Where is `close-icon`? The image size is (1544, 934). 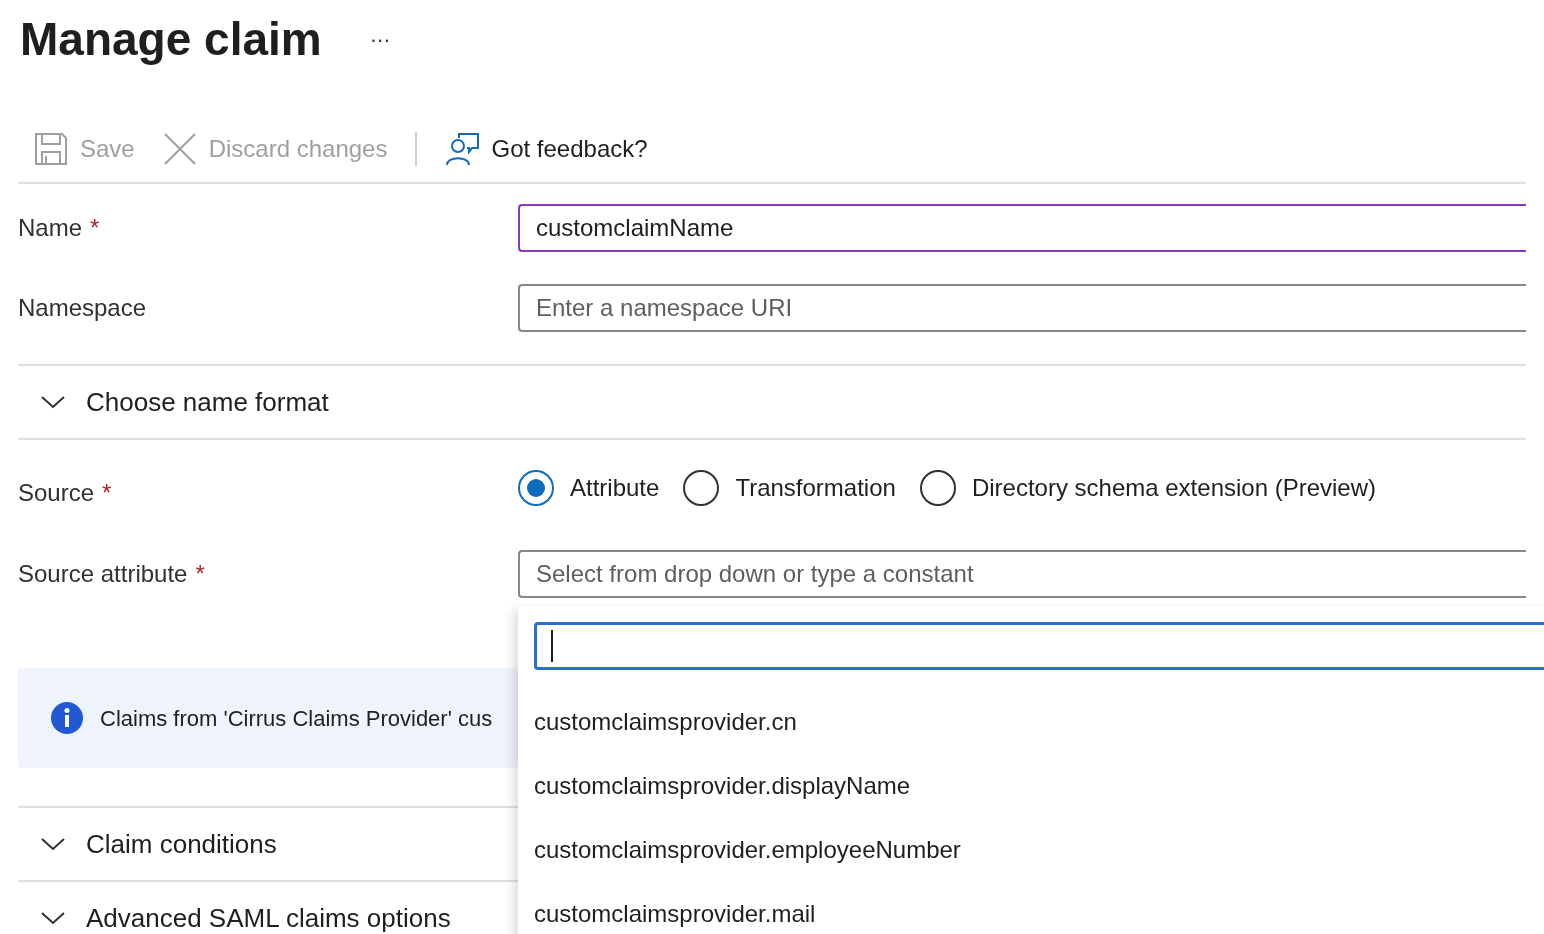 close-icon is located at coordinates (179, 149).